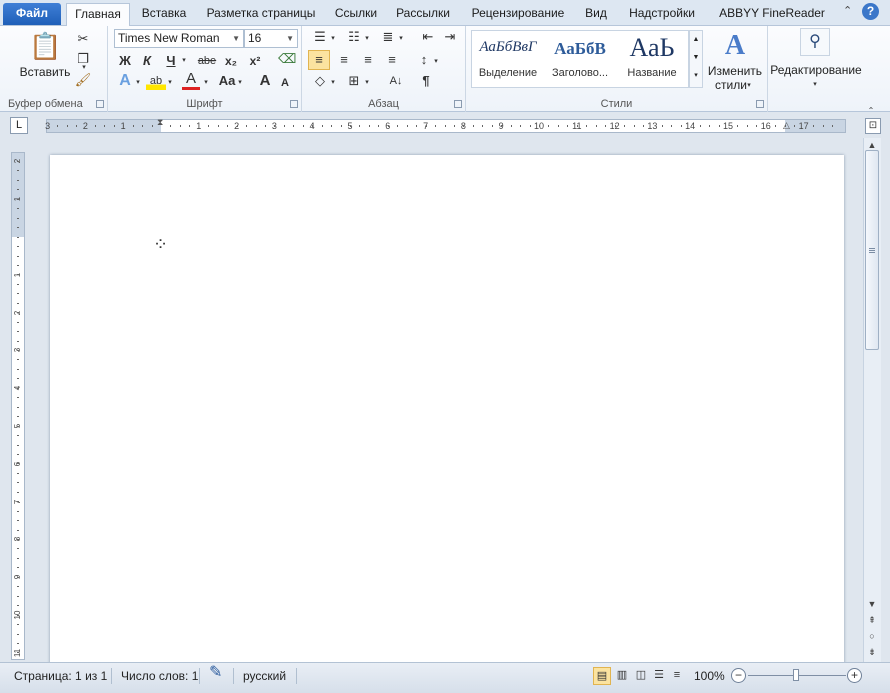  I want to click on zoom-in-button: +, so click(854, 675).